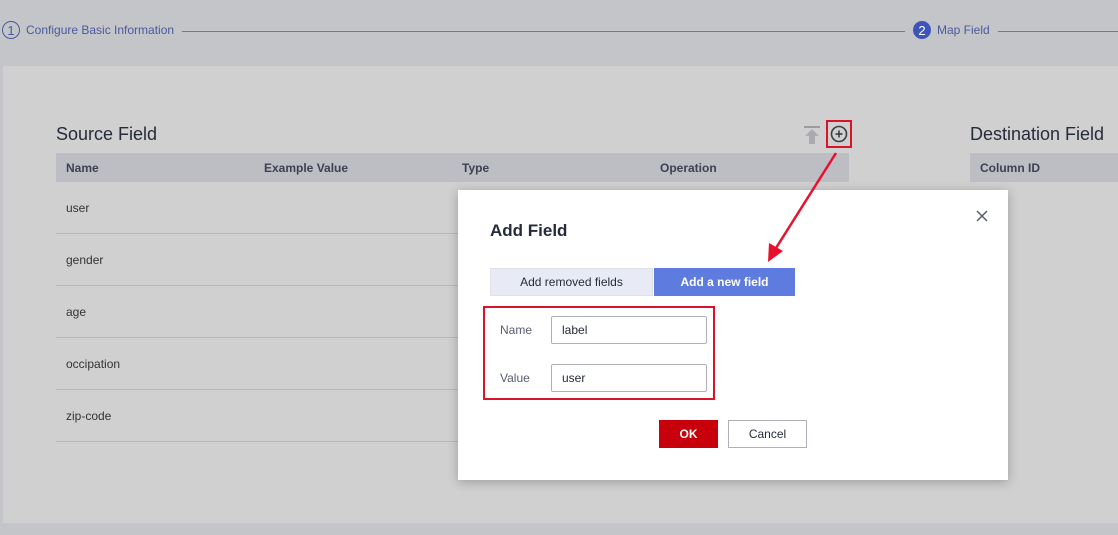 This screenshot has width=1118, height=535. I want to click on field-name-cell: gender, so click(85, 259).